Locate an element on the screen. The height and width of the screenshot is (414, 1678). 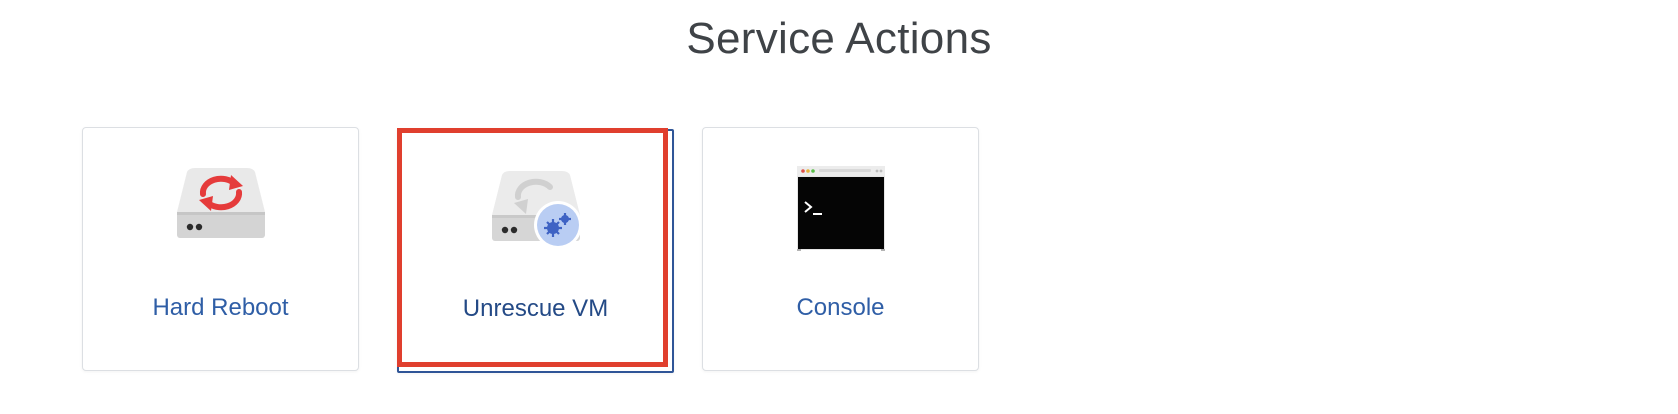
unrescue-vm-icon is located at coordinates (536, 210).